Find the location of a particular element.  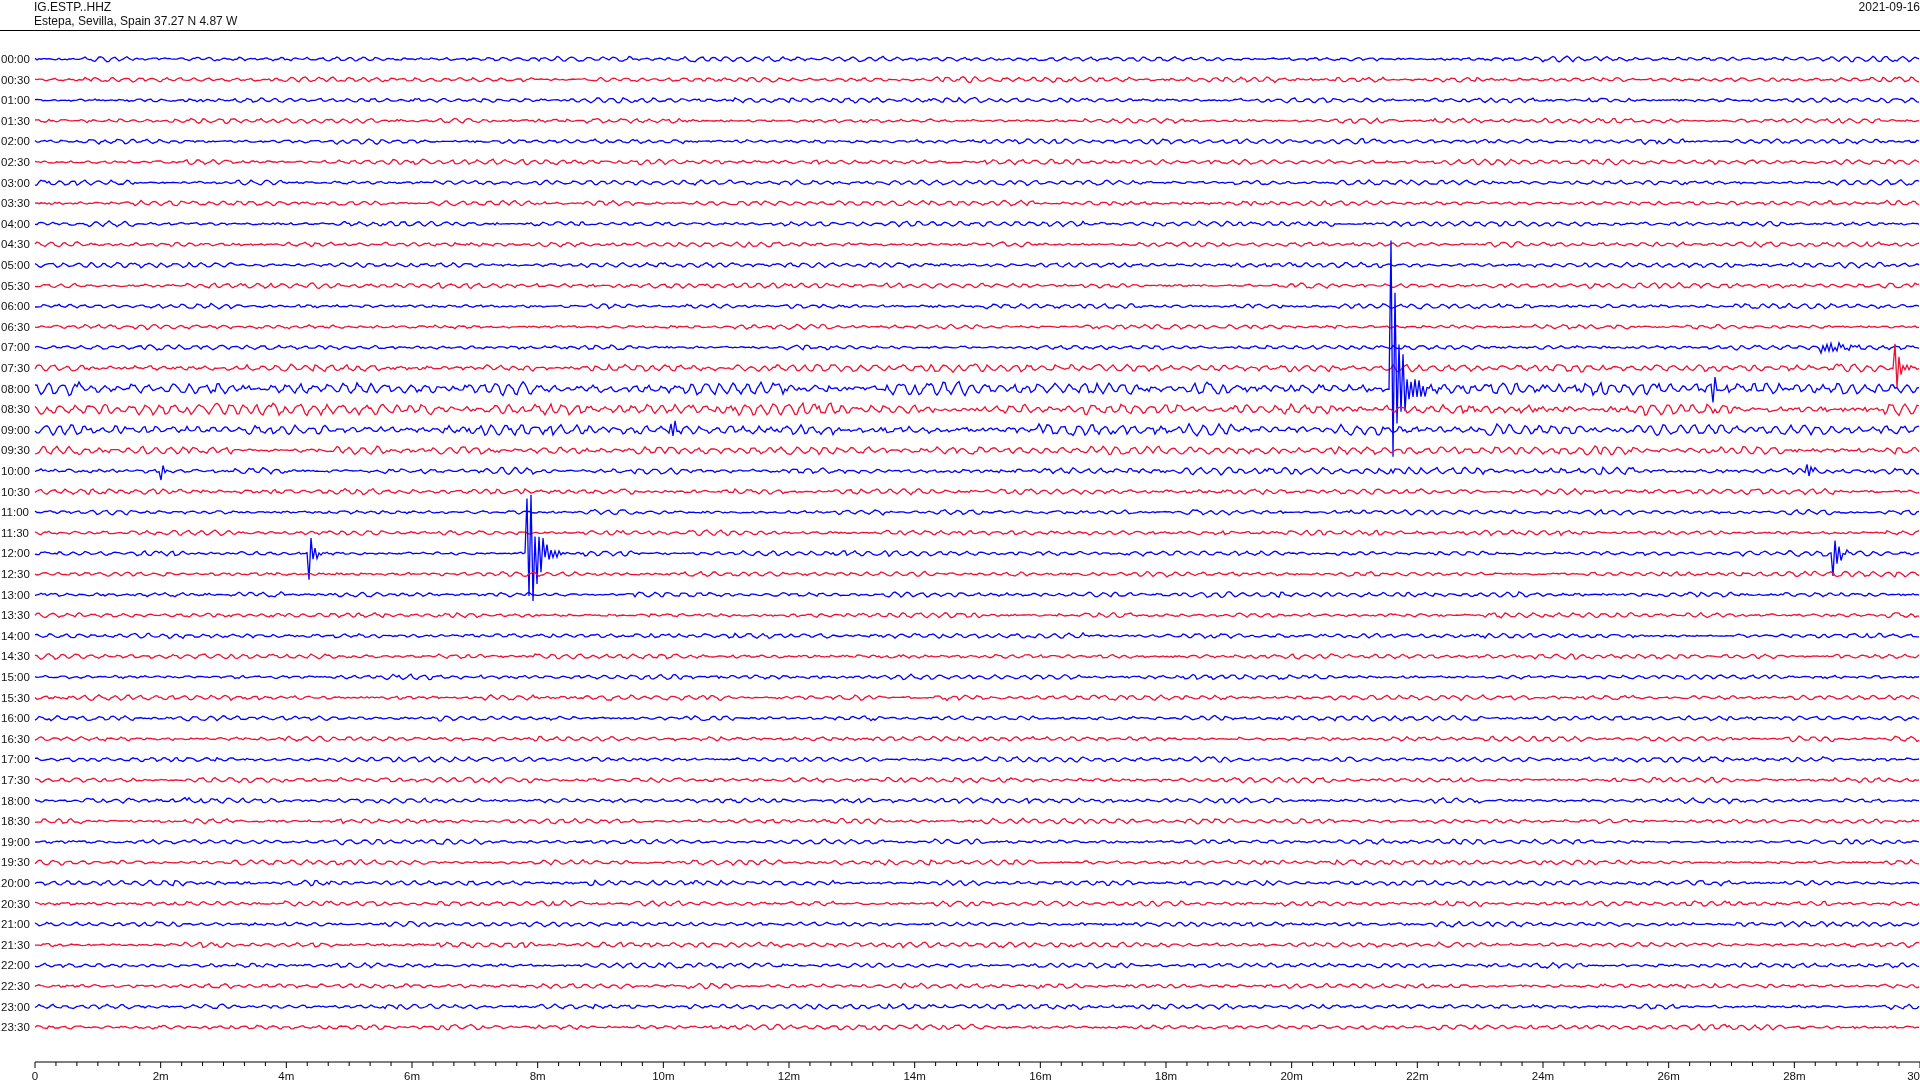

time-label: 09:30 is located at coordinates (15, 450).